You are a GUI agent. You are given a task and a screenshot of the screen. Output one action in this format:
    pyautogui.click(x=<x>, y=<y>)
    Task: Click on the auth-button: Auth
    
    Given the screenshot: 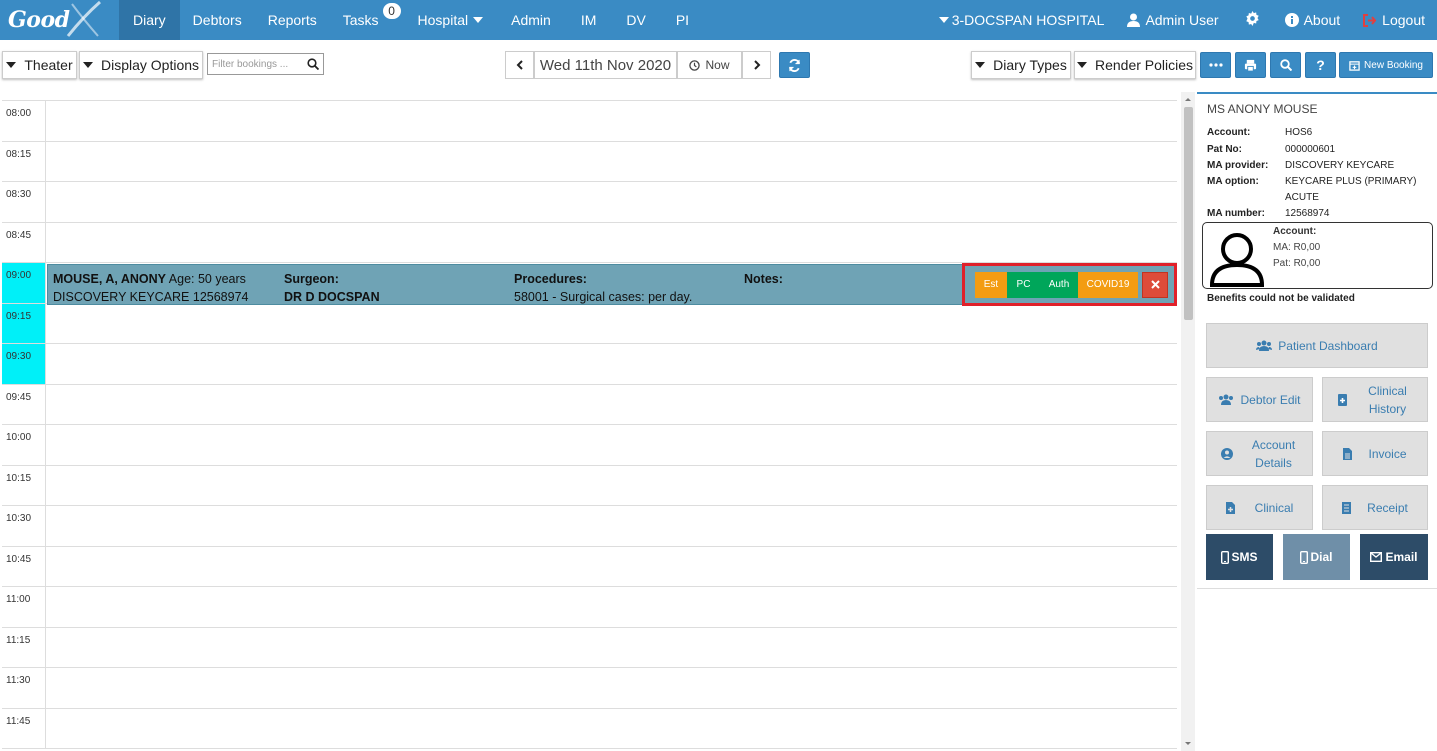 What is the action you would take?
    pyautogui.click(x=1059, y=284)
    